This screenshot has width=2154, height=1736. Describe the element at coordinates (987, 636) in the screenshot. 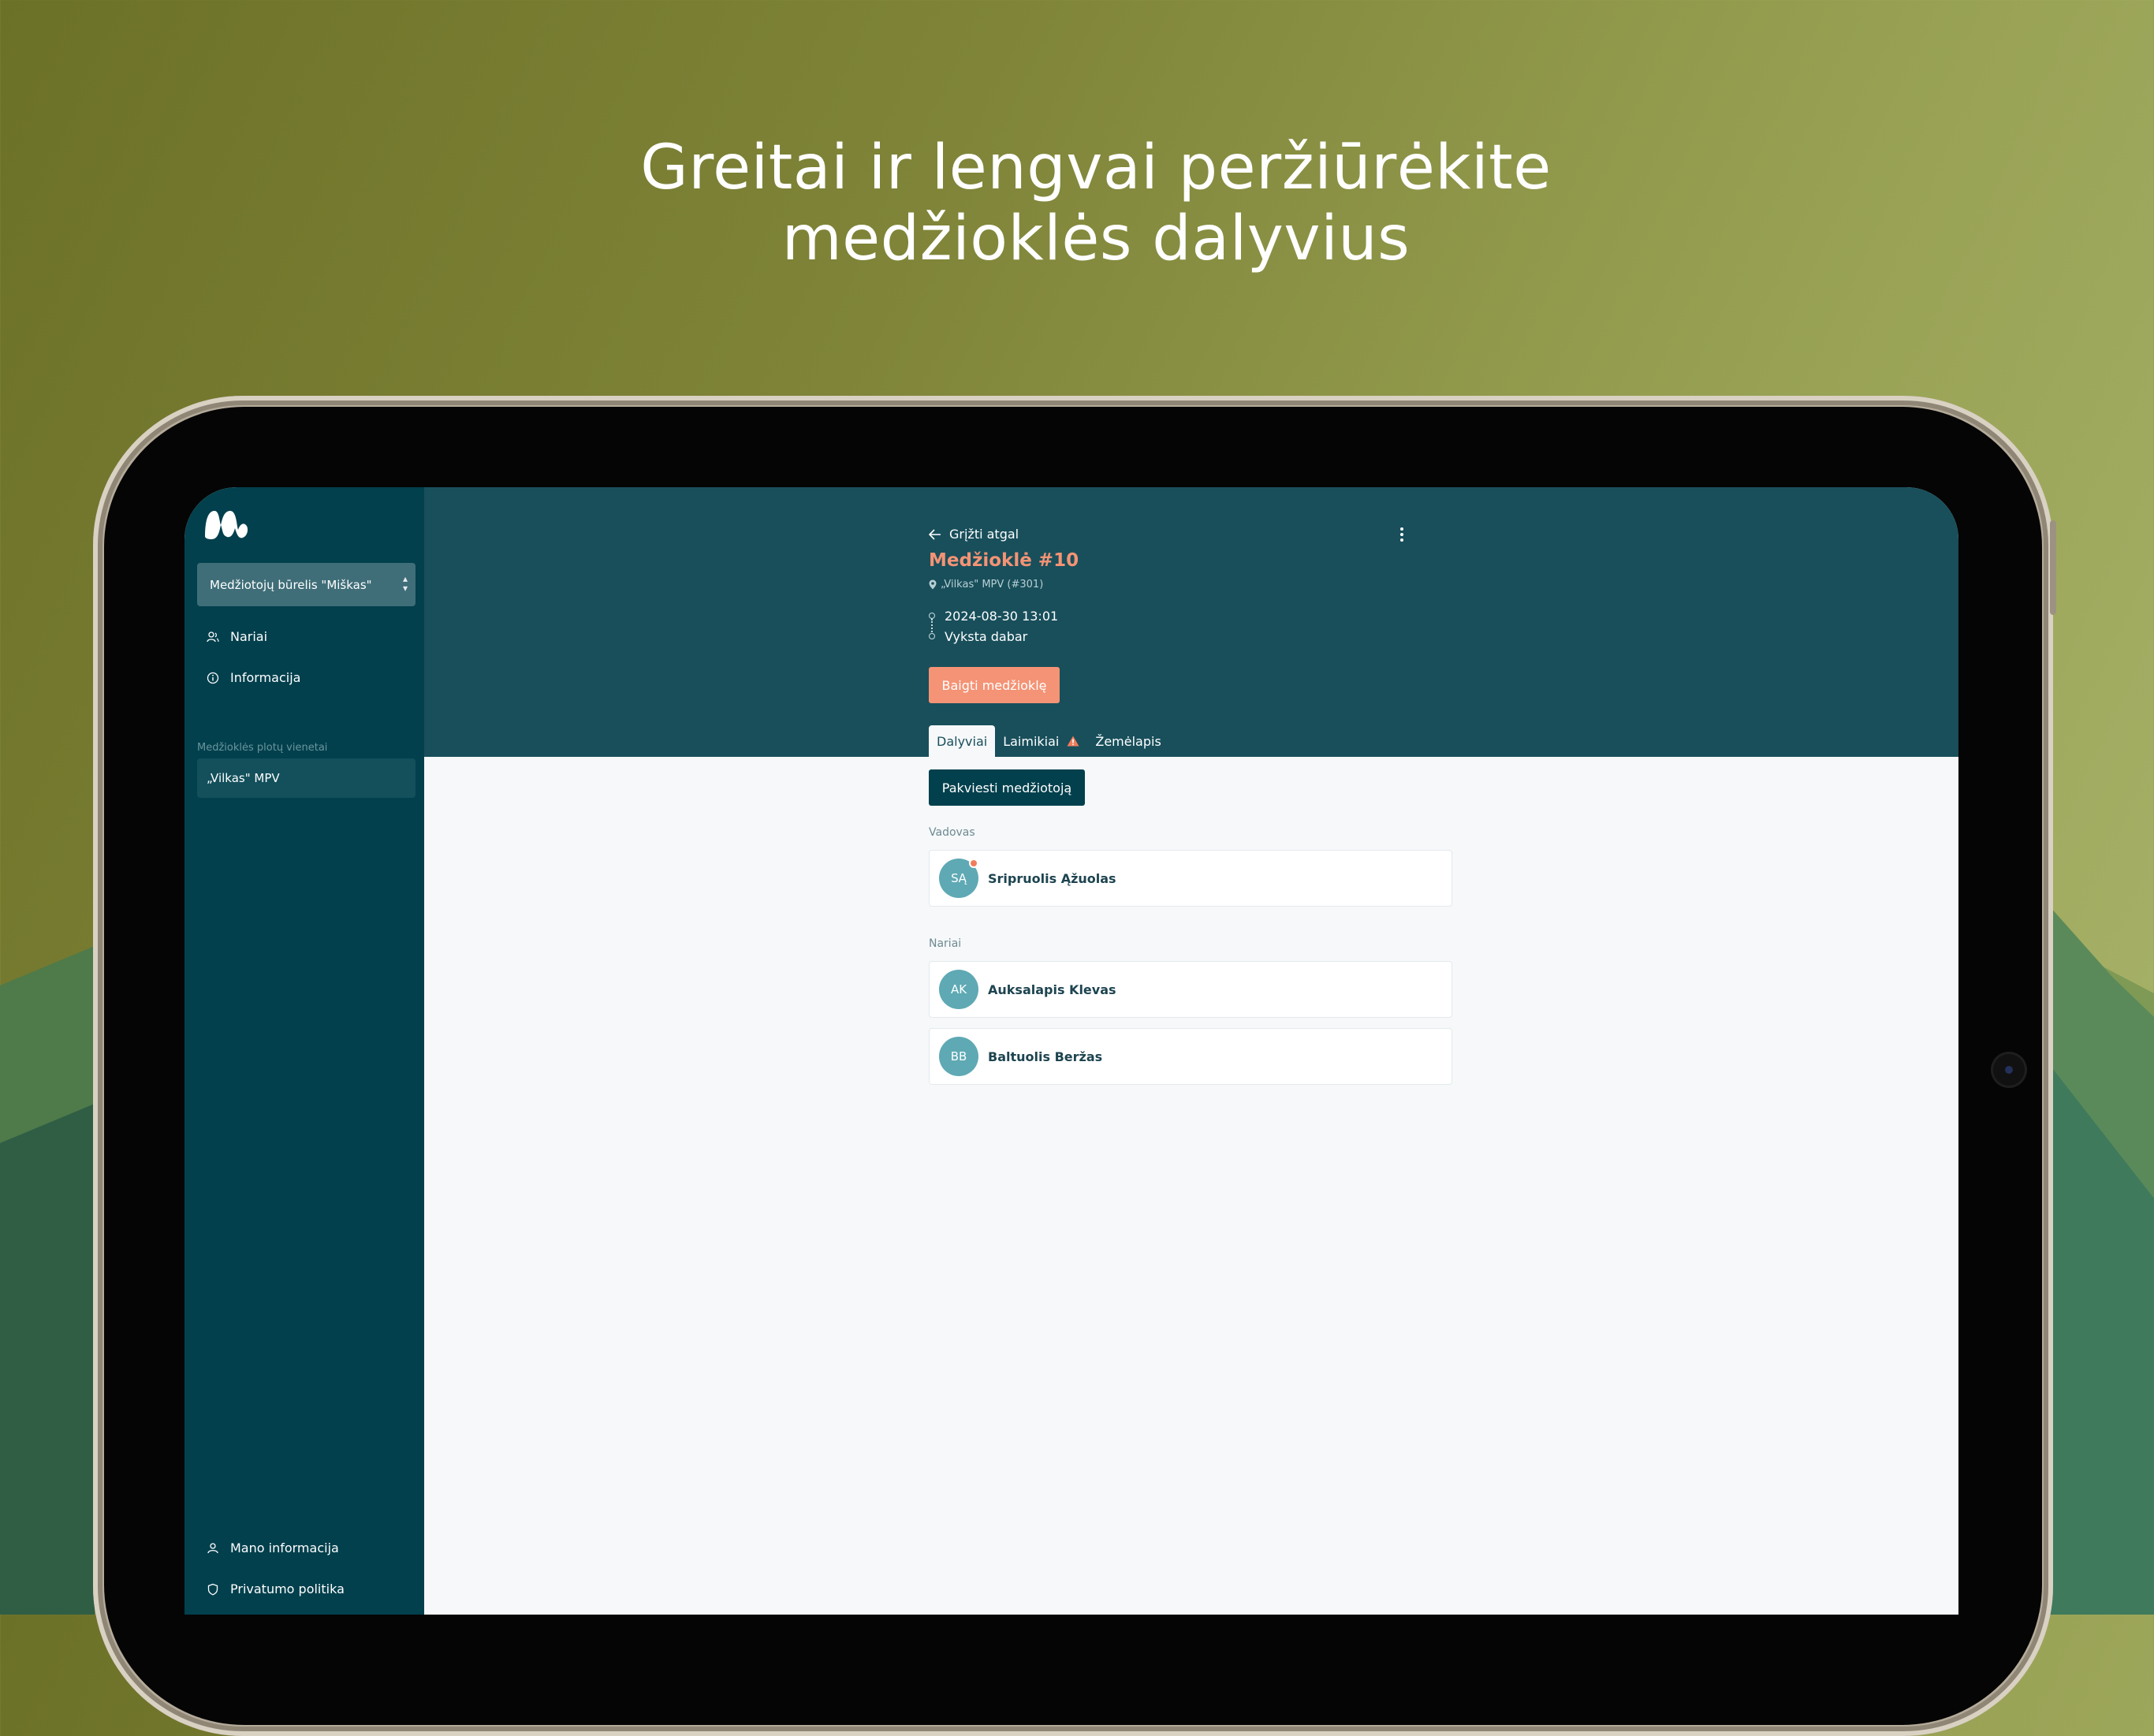

I see `hunt-status: Vyksta dabar` at that location.